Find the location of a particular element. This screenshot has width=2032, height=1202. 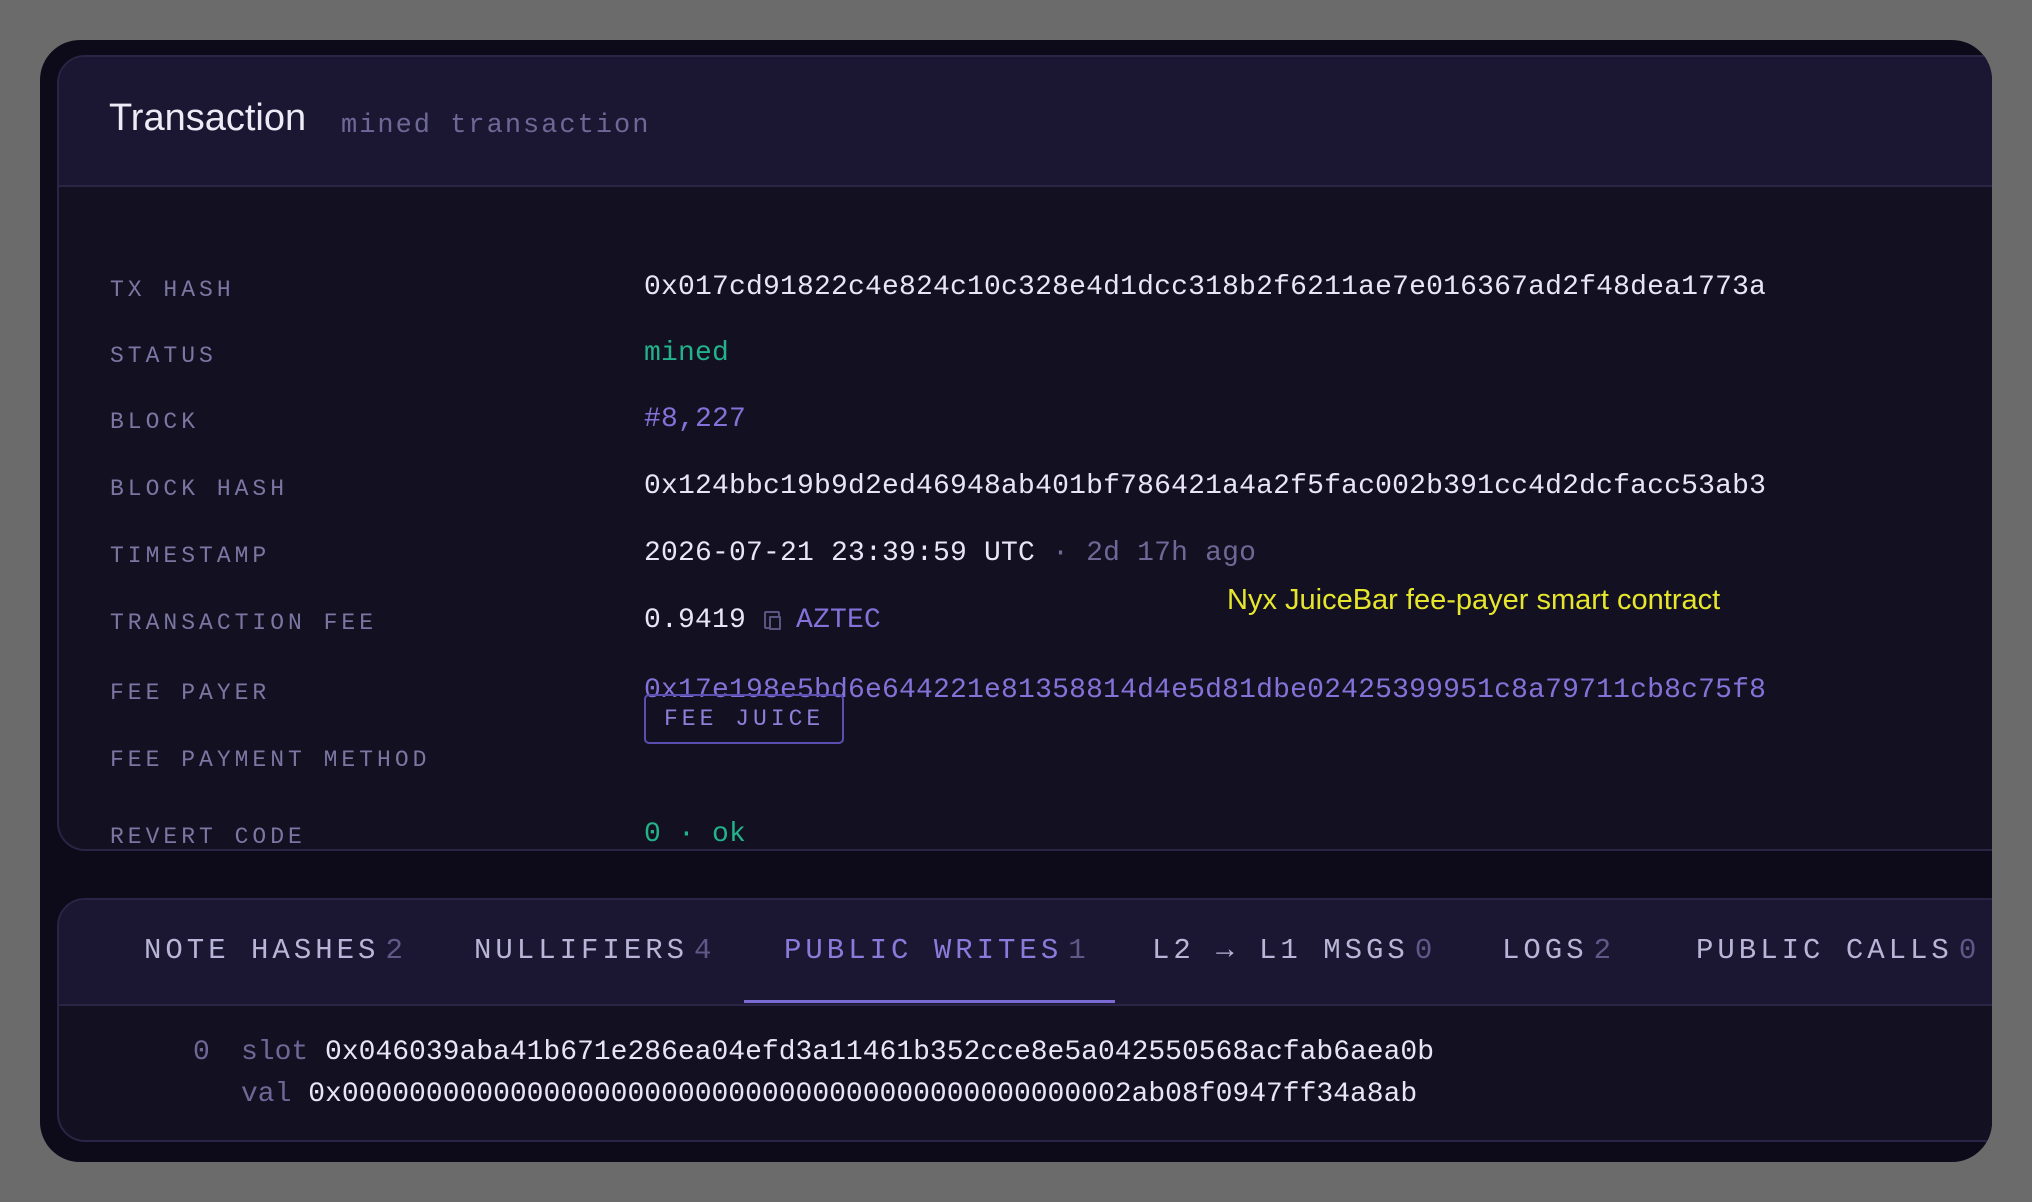

tab-public-calls: PUBLIC CALLS 0 is located at coordinates (1838, 952).